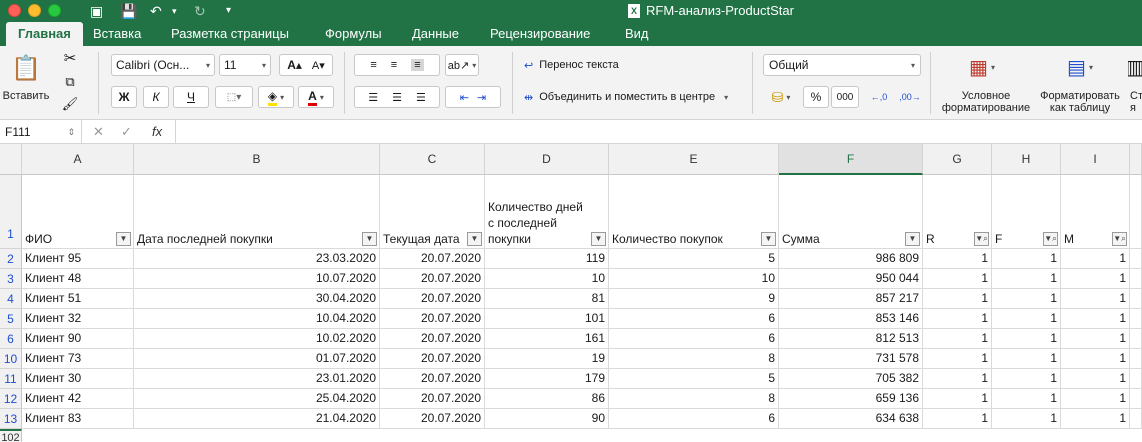 The image size is (1142, 442). I want to click on header-cell-purchase-count: Количество покупок ▼, so click(694, 212).